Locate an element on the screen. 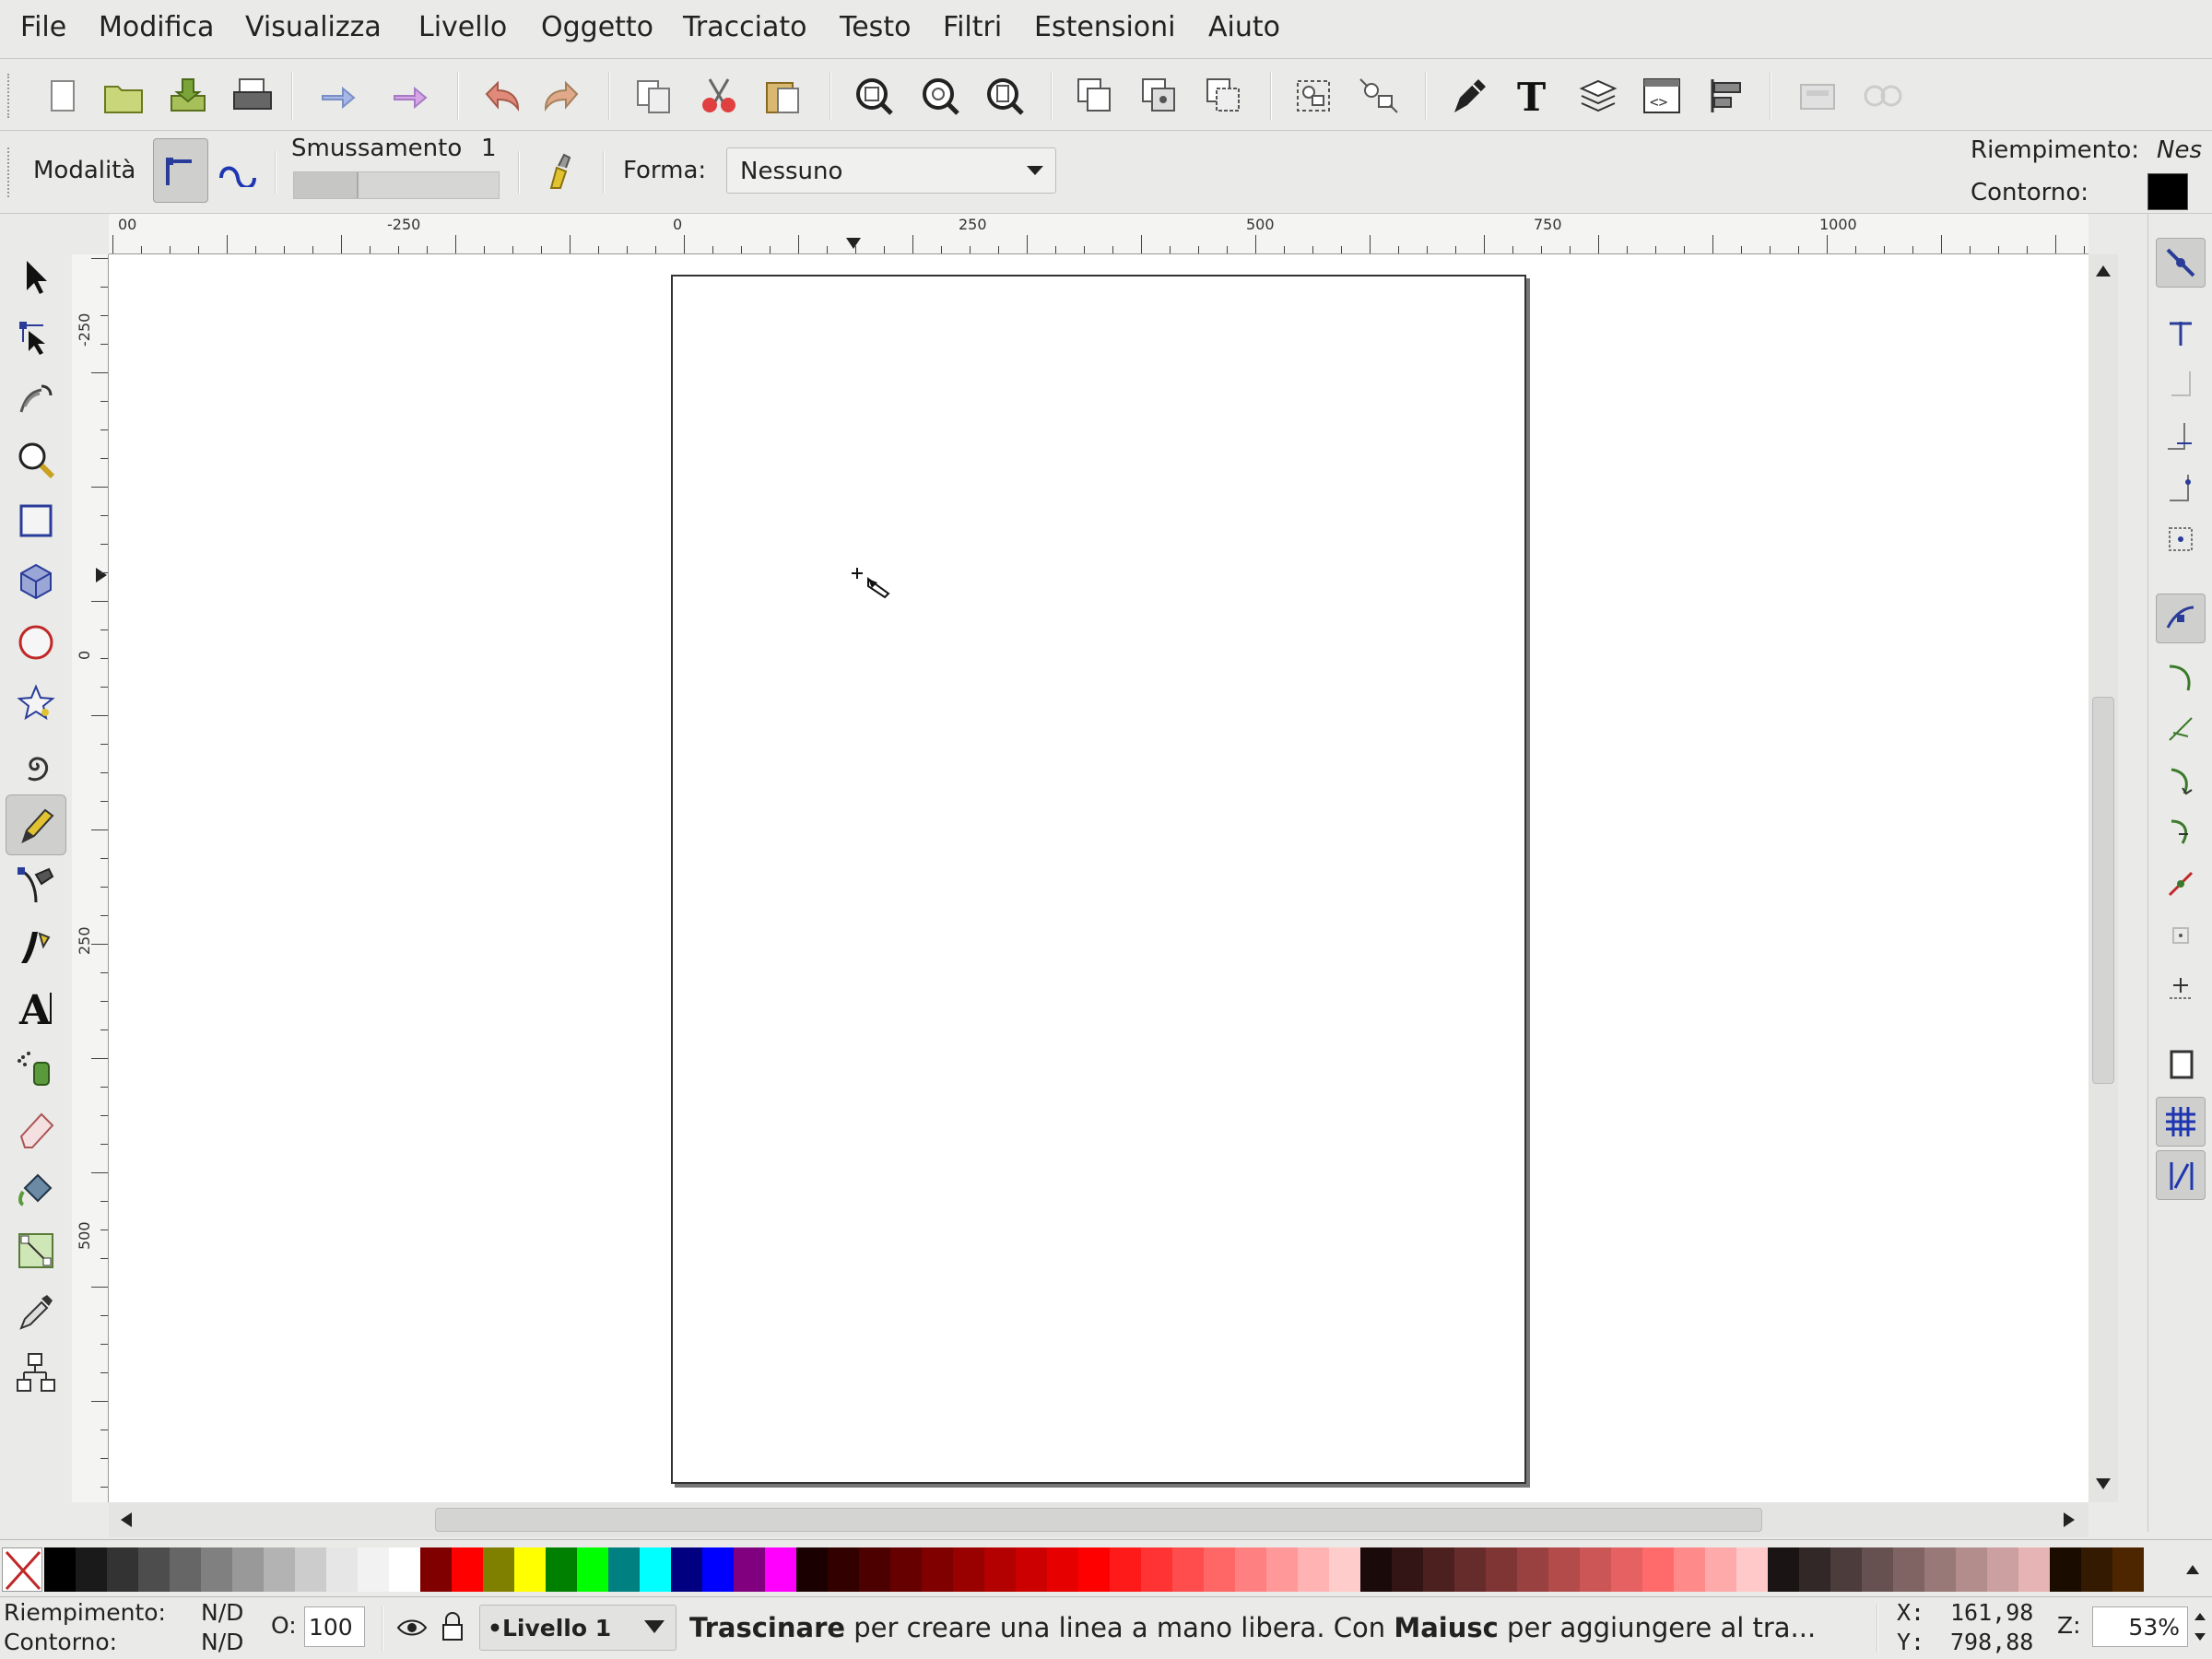 The height and width of the screenshot is (1659, 2212). import-icon is located at coordinates (339, 96).